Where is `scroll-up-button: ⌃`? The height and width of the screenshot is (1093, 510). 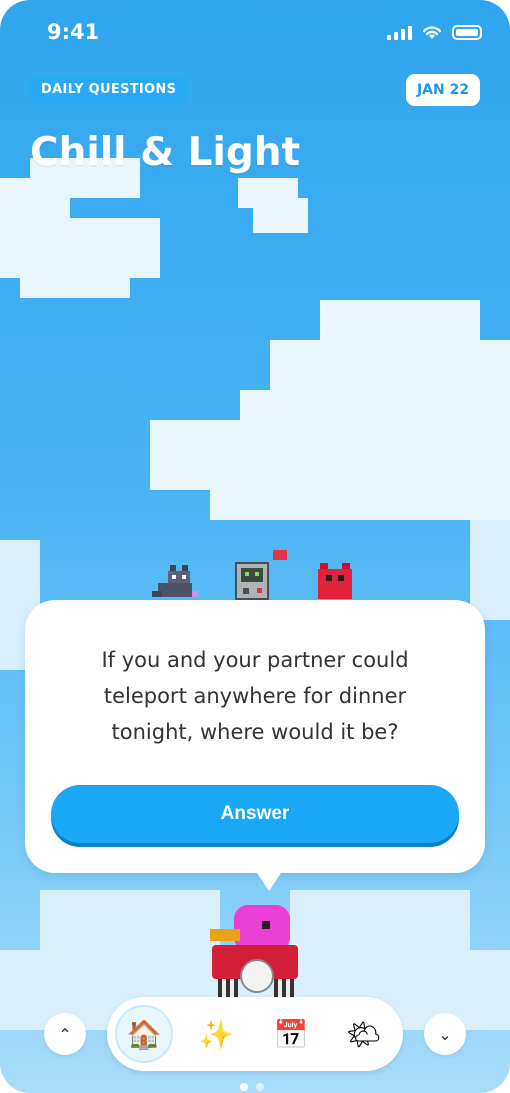 scroll-up-button: ⌃ is located at coordinates (65, 1034).